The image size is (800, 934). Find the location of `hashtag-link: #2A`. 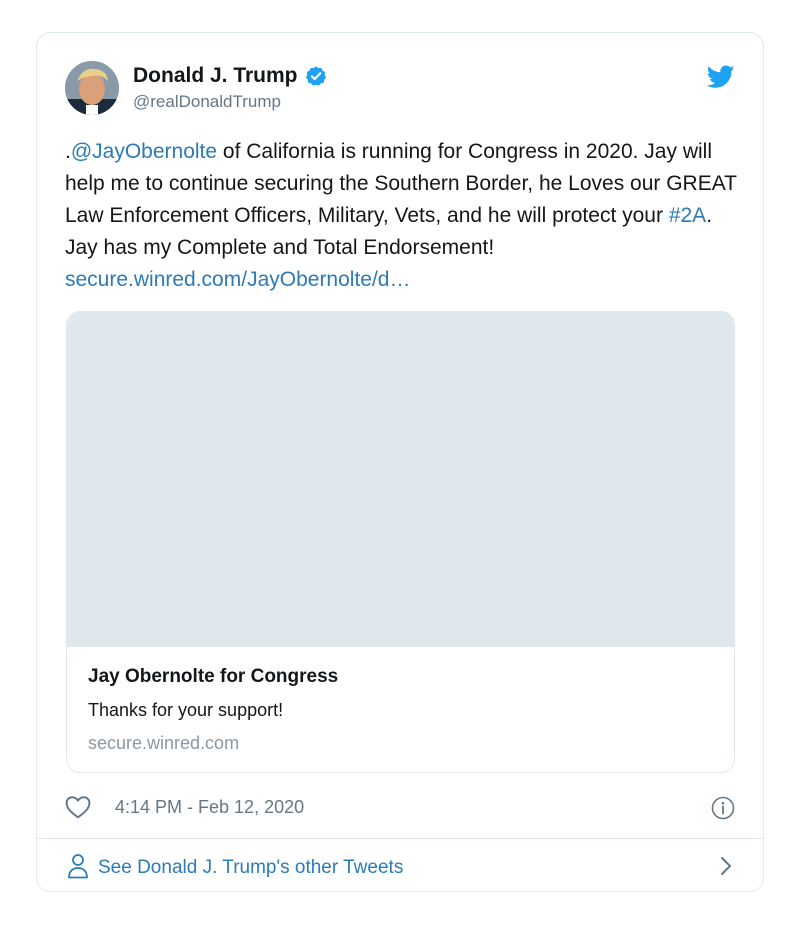

hashtag-link: #2A is located at coordinates (687, 215).